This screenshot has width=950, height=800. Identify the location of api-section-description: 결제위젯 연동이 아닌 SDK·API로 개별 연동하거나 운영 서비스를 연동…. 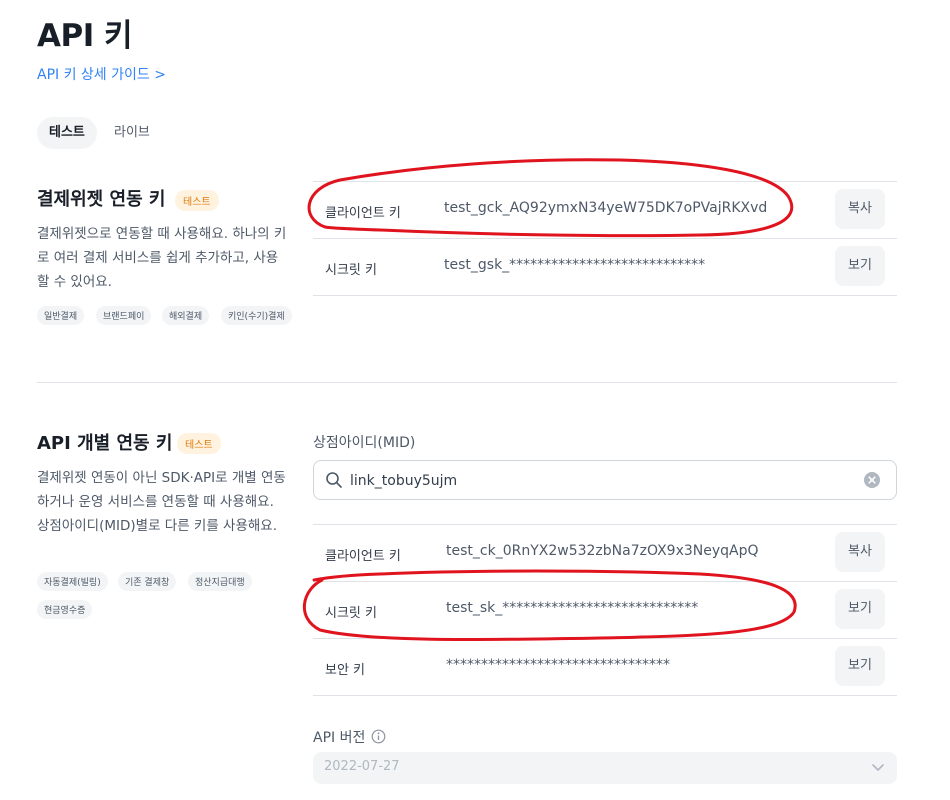
(161, 502).